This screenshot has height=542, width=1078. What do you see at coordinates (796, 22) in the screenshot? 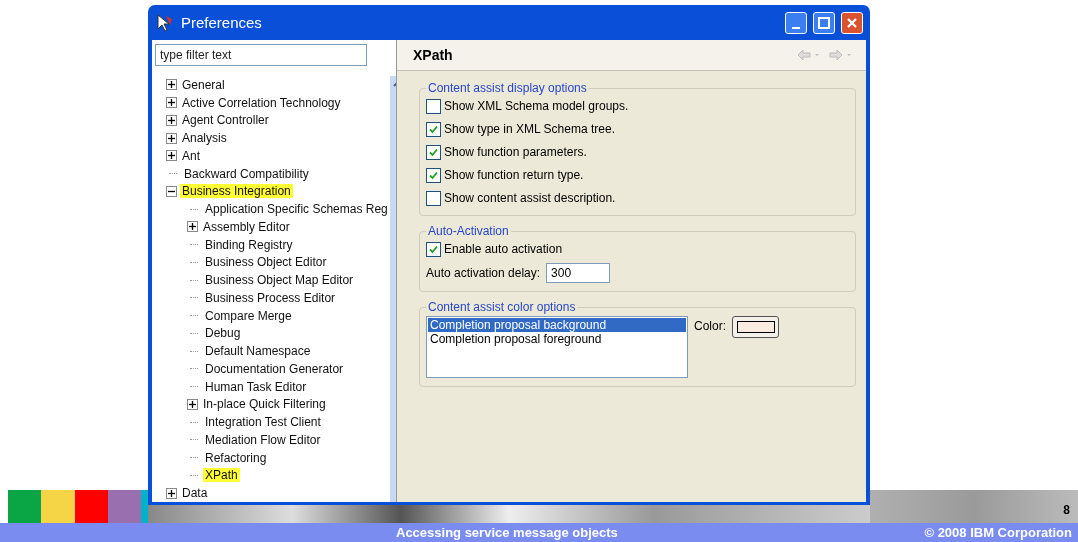
I see `minimize-button` at bounding box center [796, 22].